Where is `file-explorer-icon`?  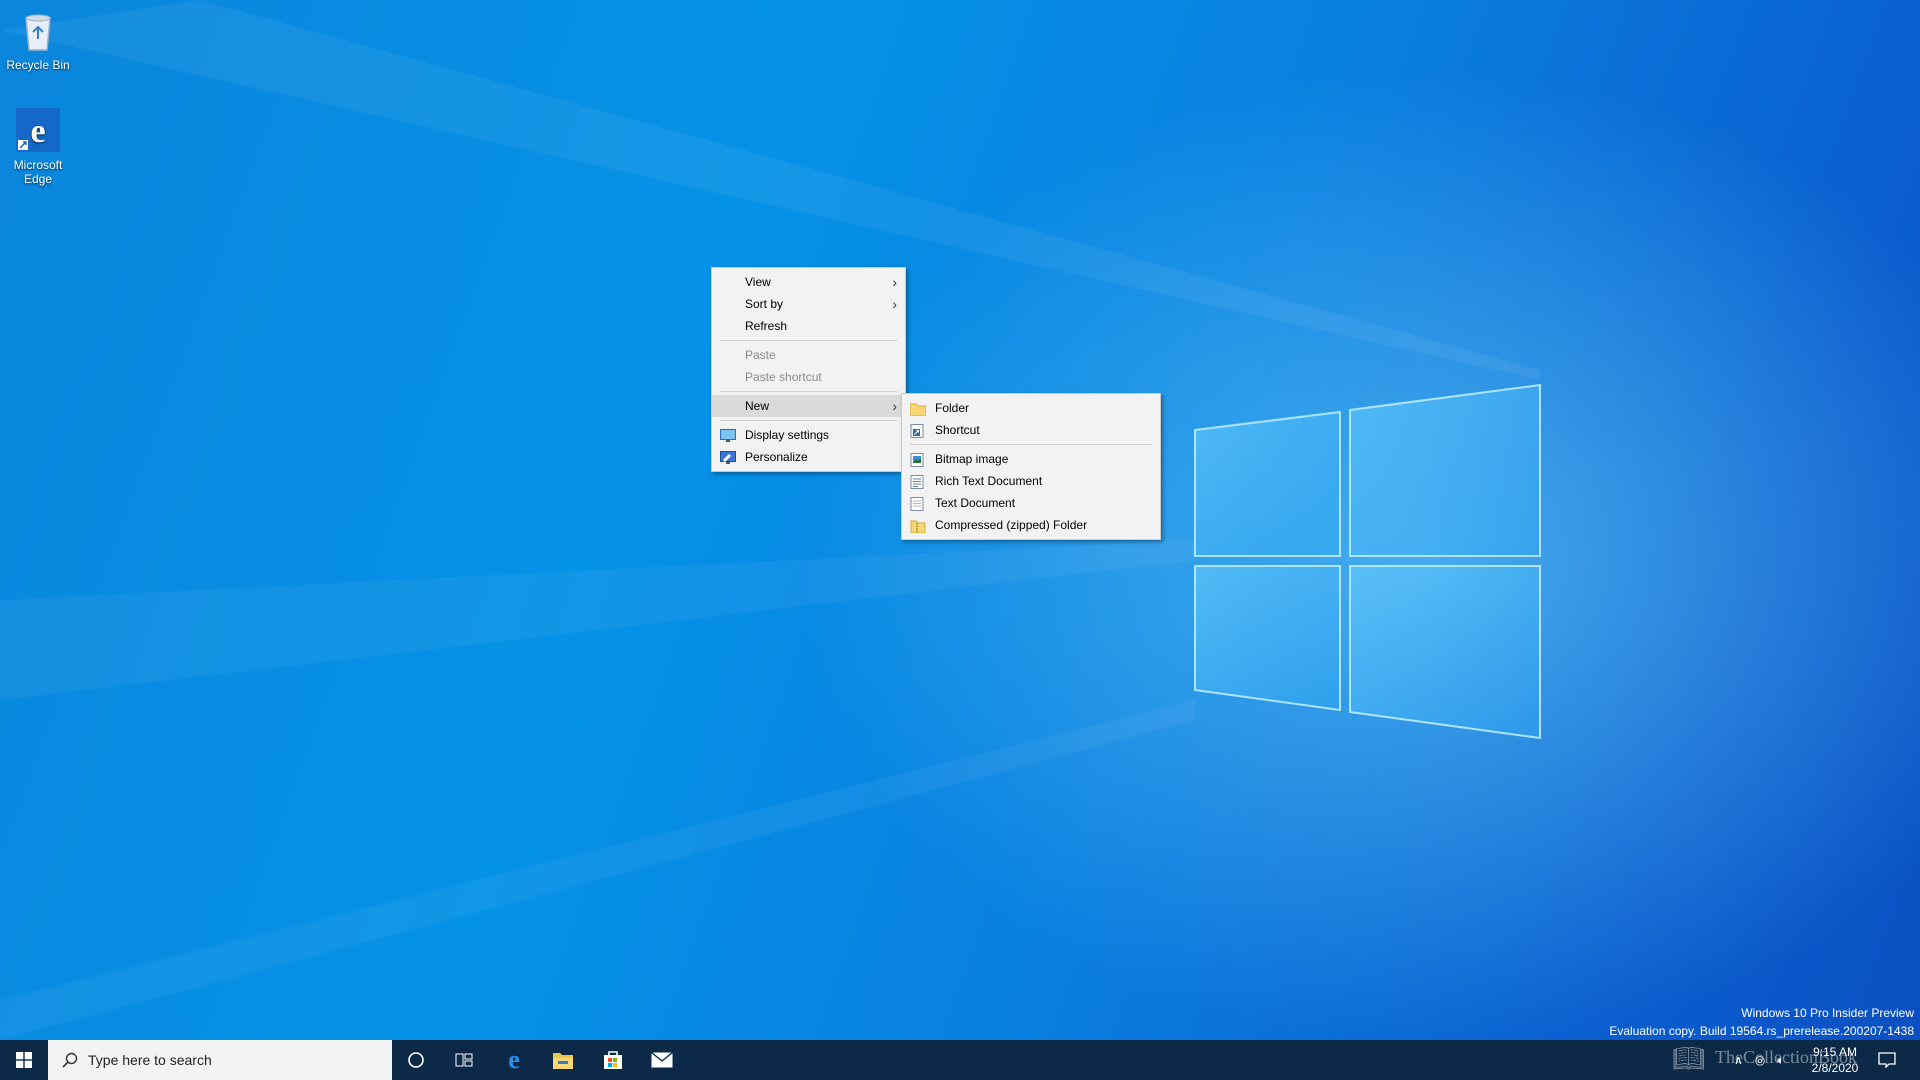 file-explorer-icon is located at coordinates (563, 1061).